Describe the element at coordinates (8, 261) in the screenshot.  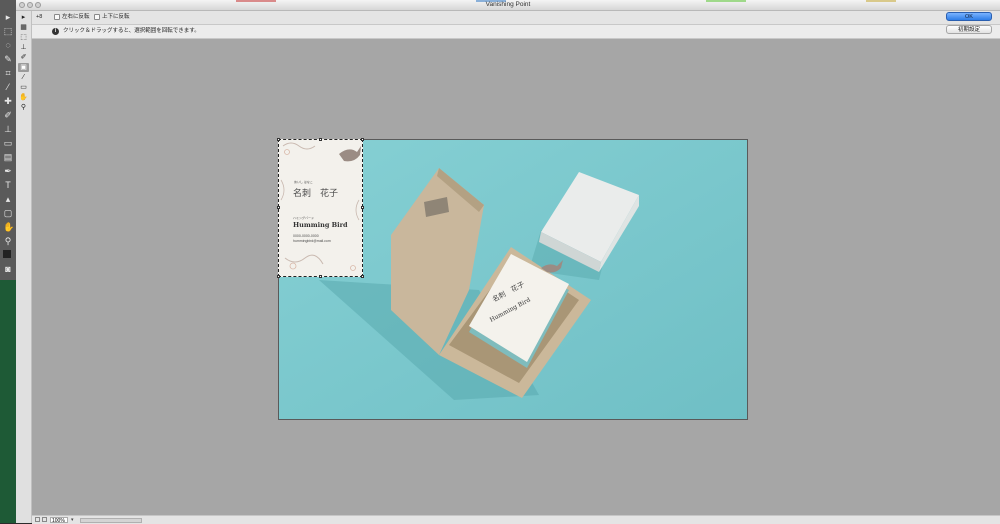
I see `photoshop-toolbox: ▸ ⬚ ◌ ✎ ⌗ ⁄ ✚ ✐ ⊥ ▭ ▤ ✒ T ▴ ▢ ✋ ⚲ ◙` at that location.